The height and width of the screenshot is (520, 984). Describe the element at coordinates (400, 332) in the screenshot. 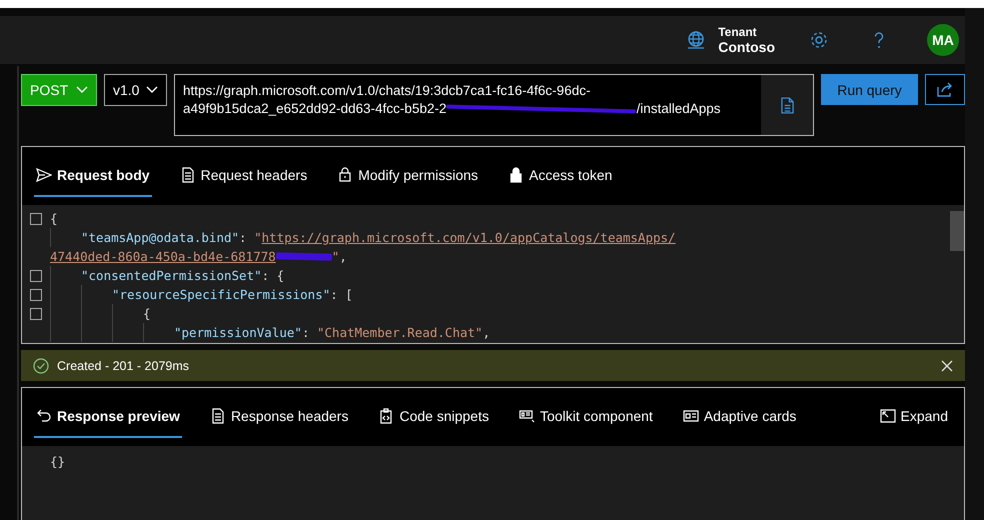

I see `code-string: "ChatMember.Read.Chat"` at that location.